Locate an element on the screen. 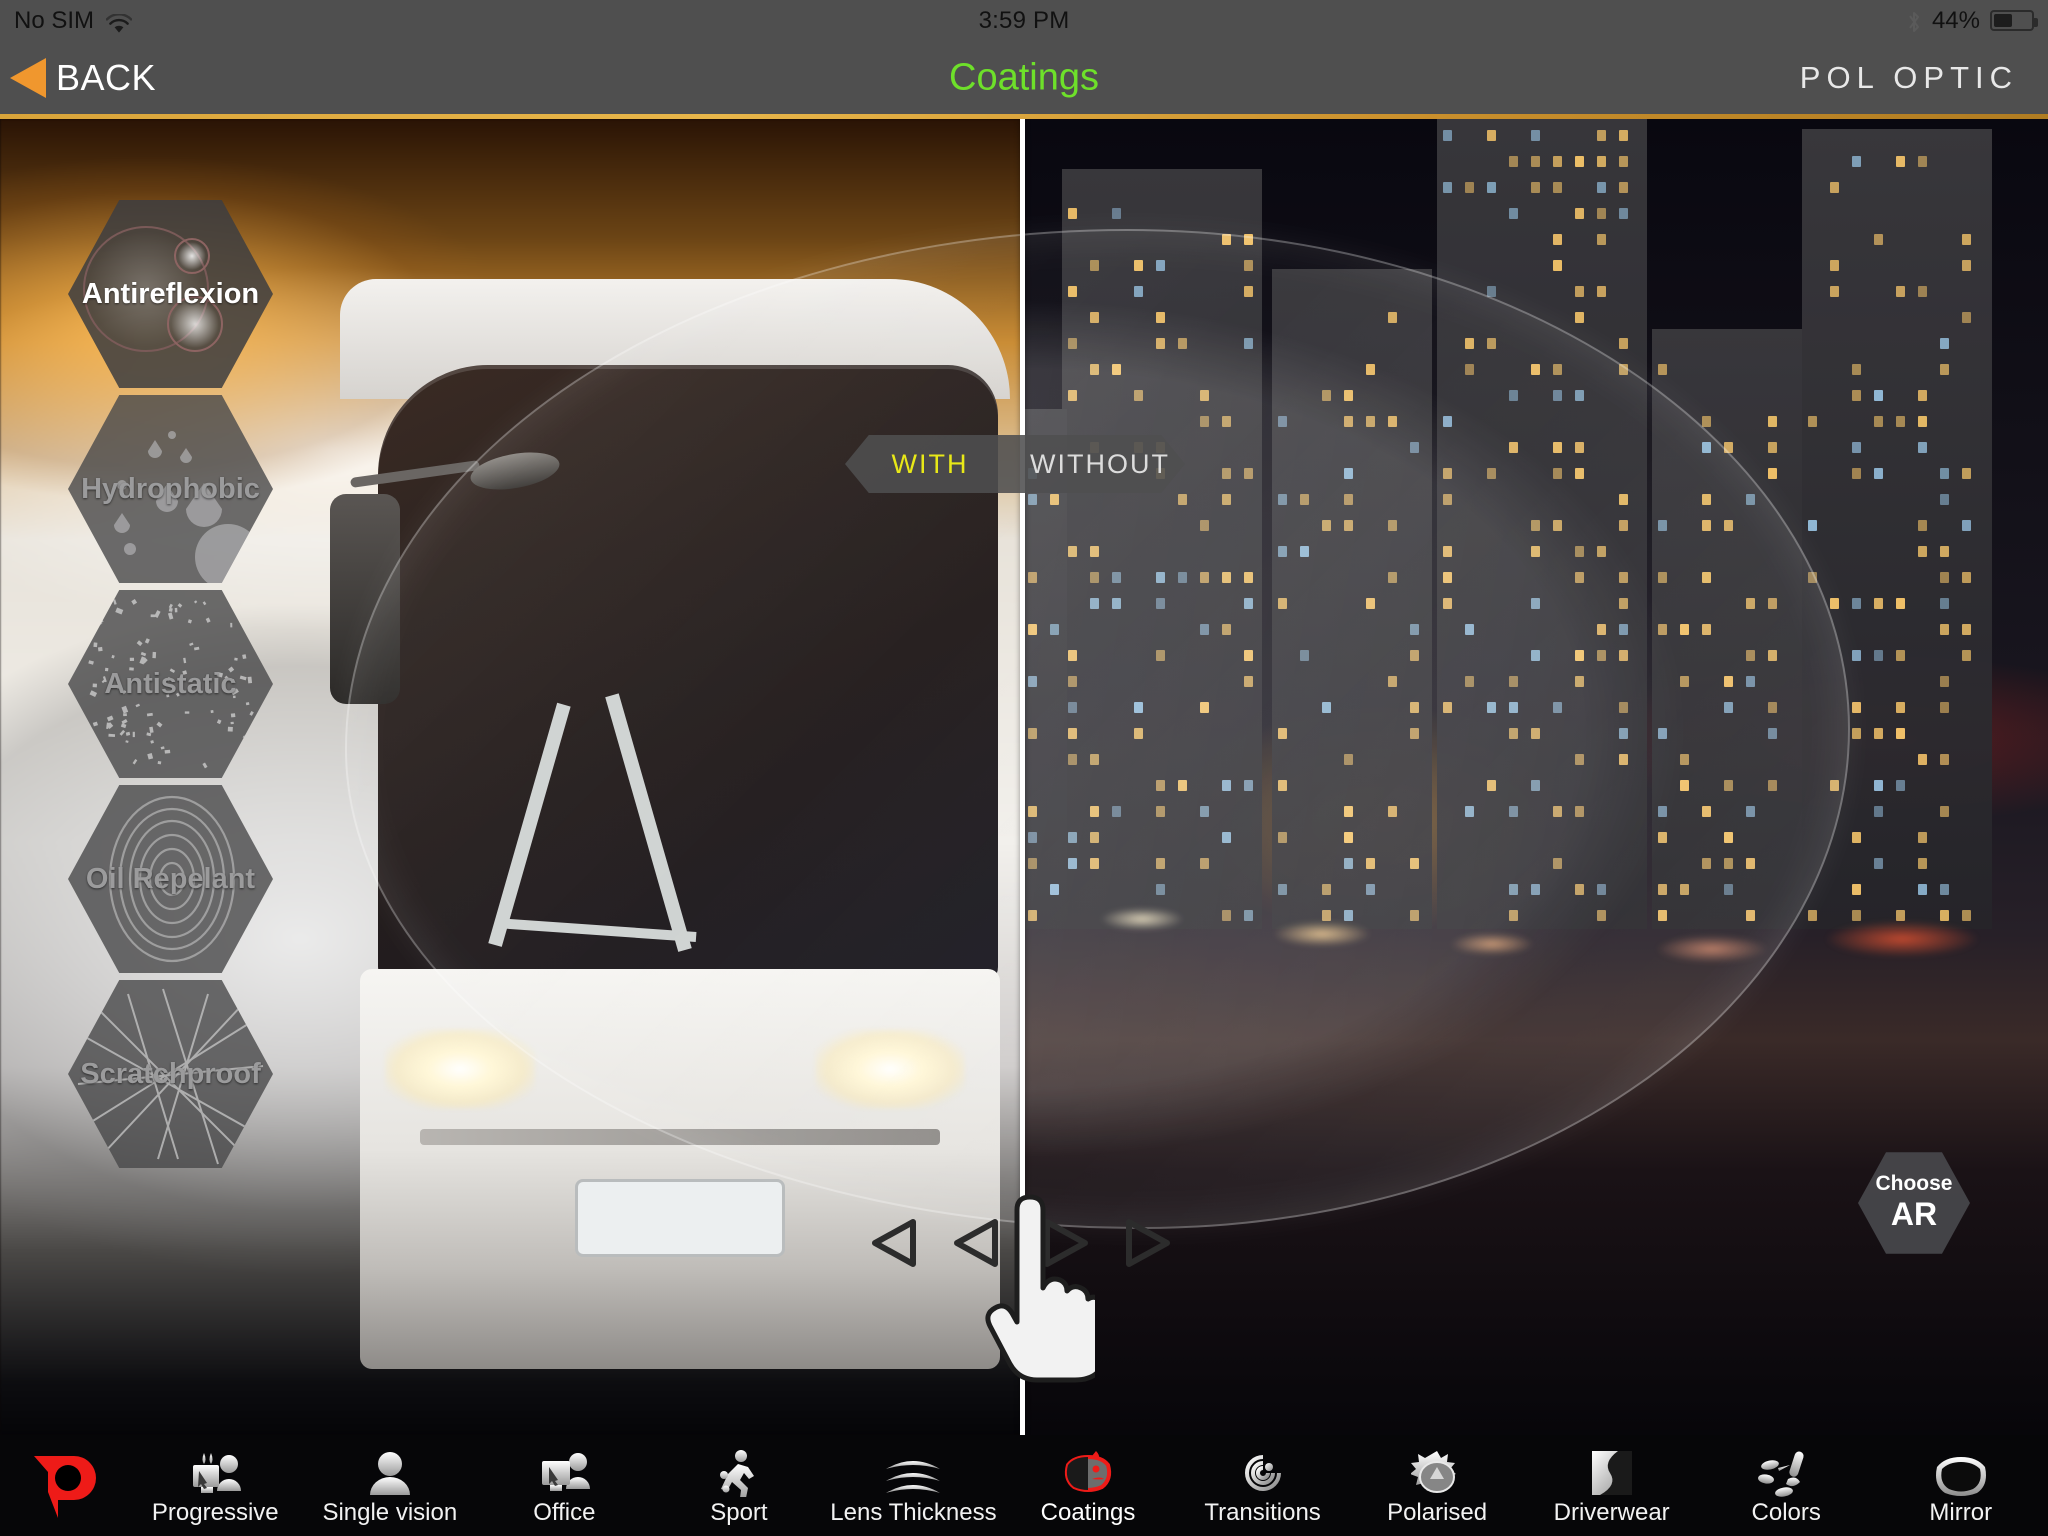  coating-option-label: Antireflexion is located at coordinates (170, 293).